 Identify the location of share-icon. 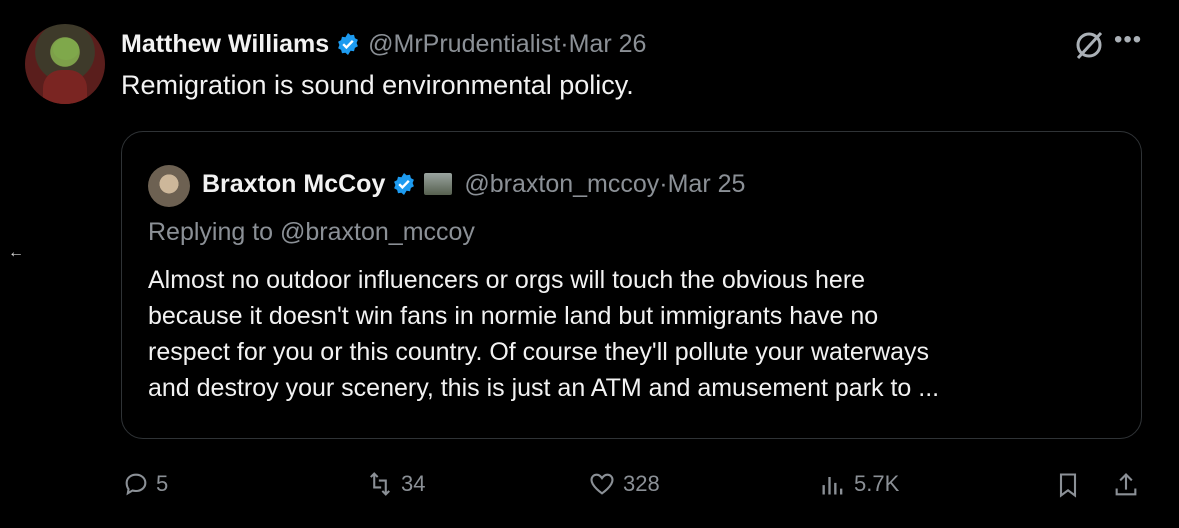
(1126, 484).